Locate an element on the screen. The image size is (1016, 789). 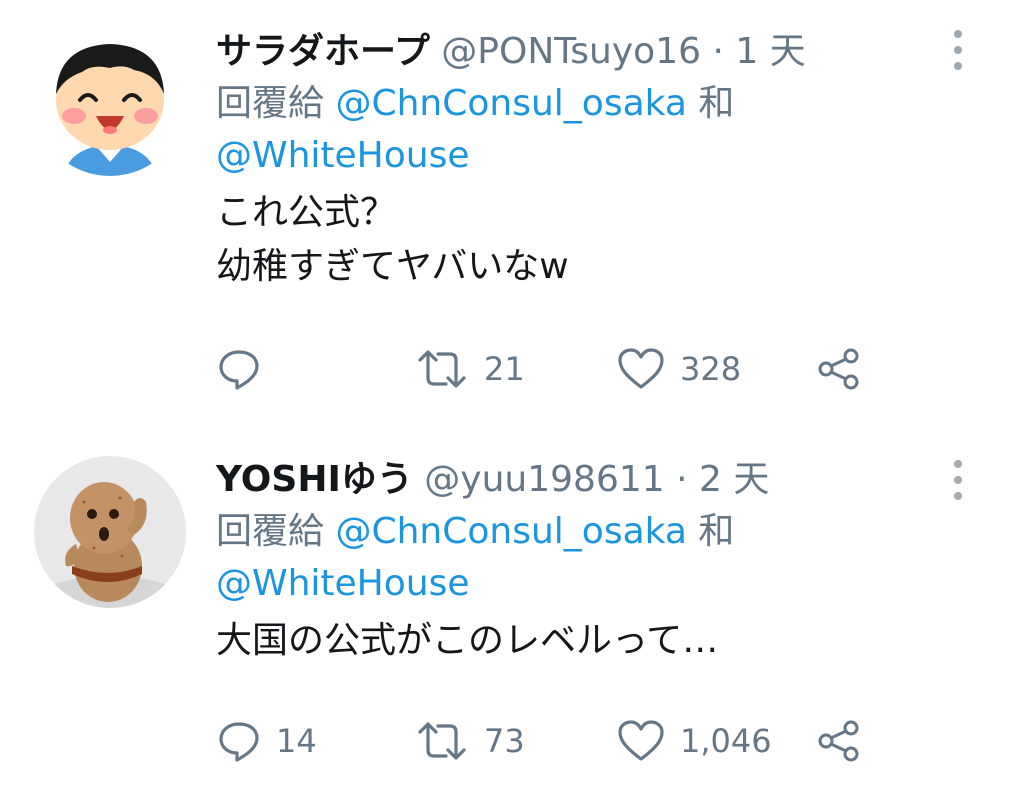
tweet-header: YOSHIゆう @yuu198611 · 2 天 is located at coordinates (566, 480).